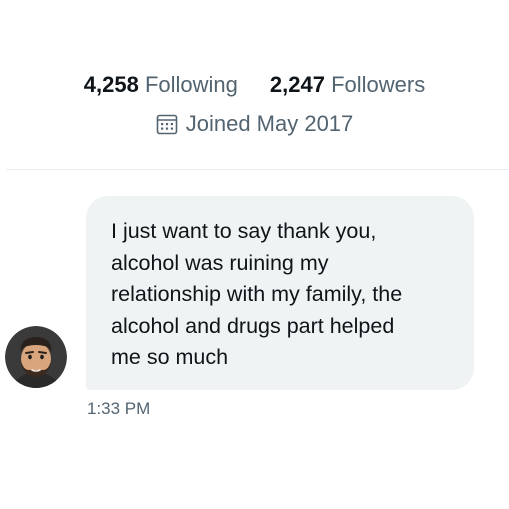  What do you see at coordinates (297, 84) in the screenshot?
I see `followers-count: 2,247` at bounding box center [297, 84].